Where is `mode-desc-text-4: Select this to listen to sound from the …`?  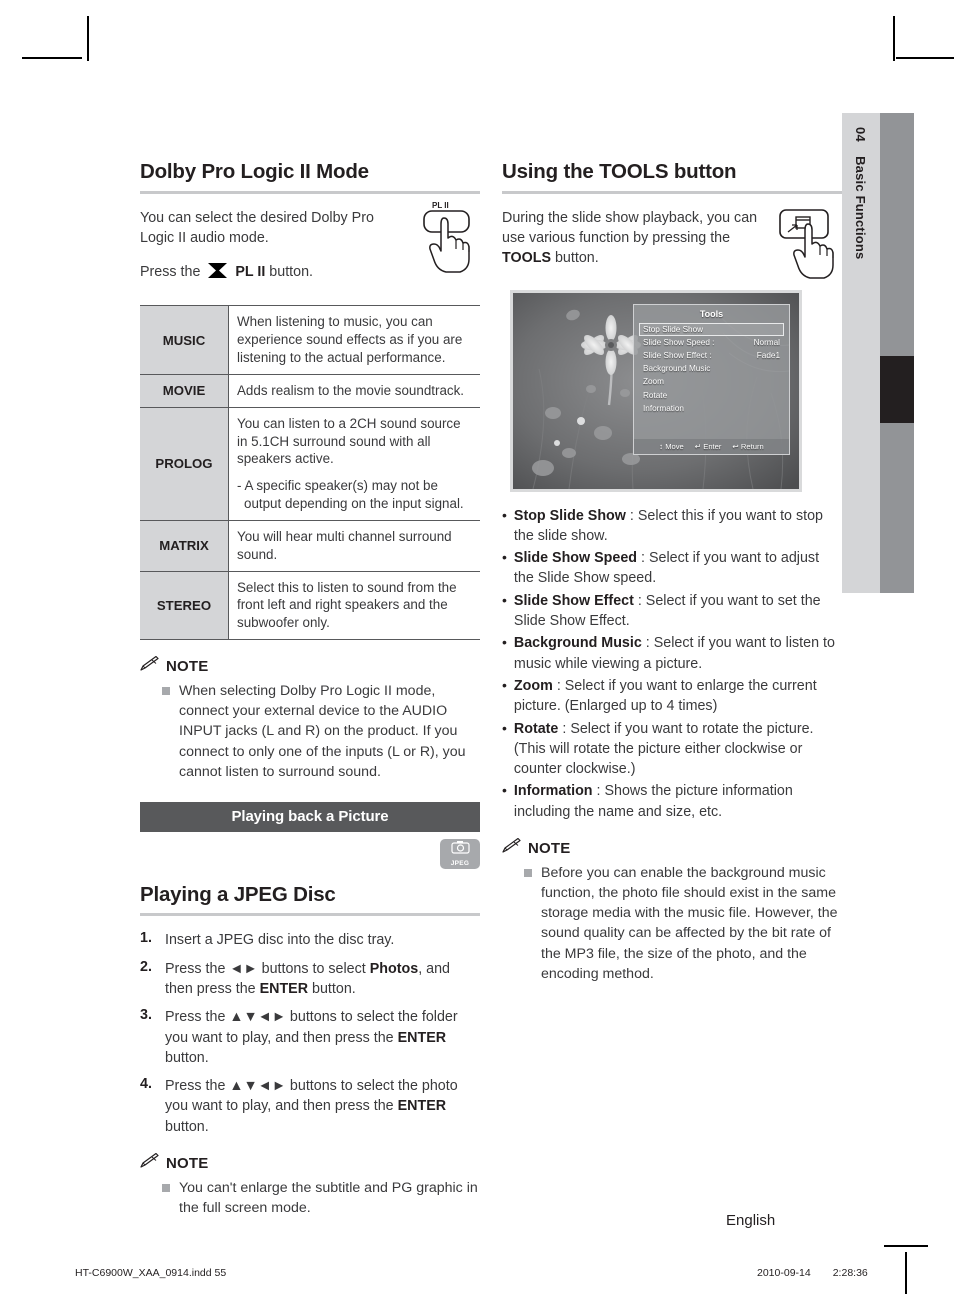
mode-desc-text-4: Select this to listen to sound from the … is located at coordinates (347, 605).